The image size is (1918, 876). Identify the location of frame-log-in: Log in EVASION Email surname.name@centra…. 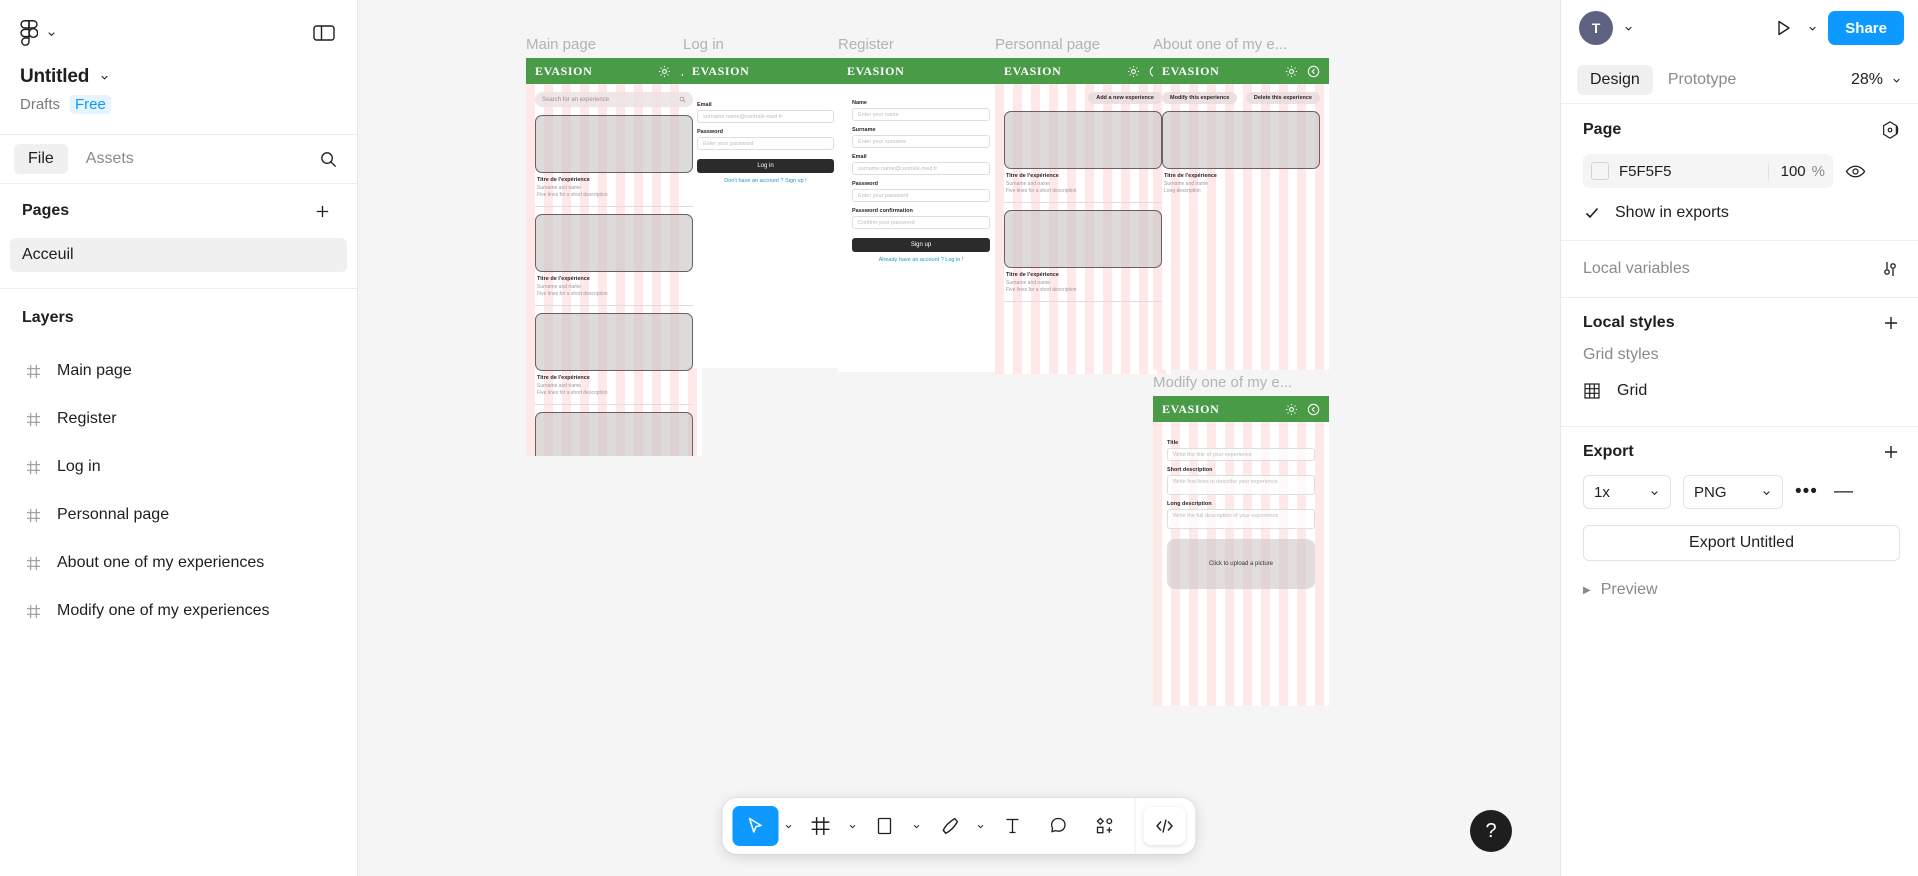
(765, 202).